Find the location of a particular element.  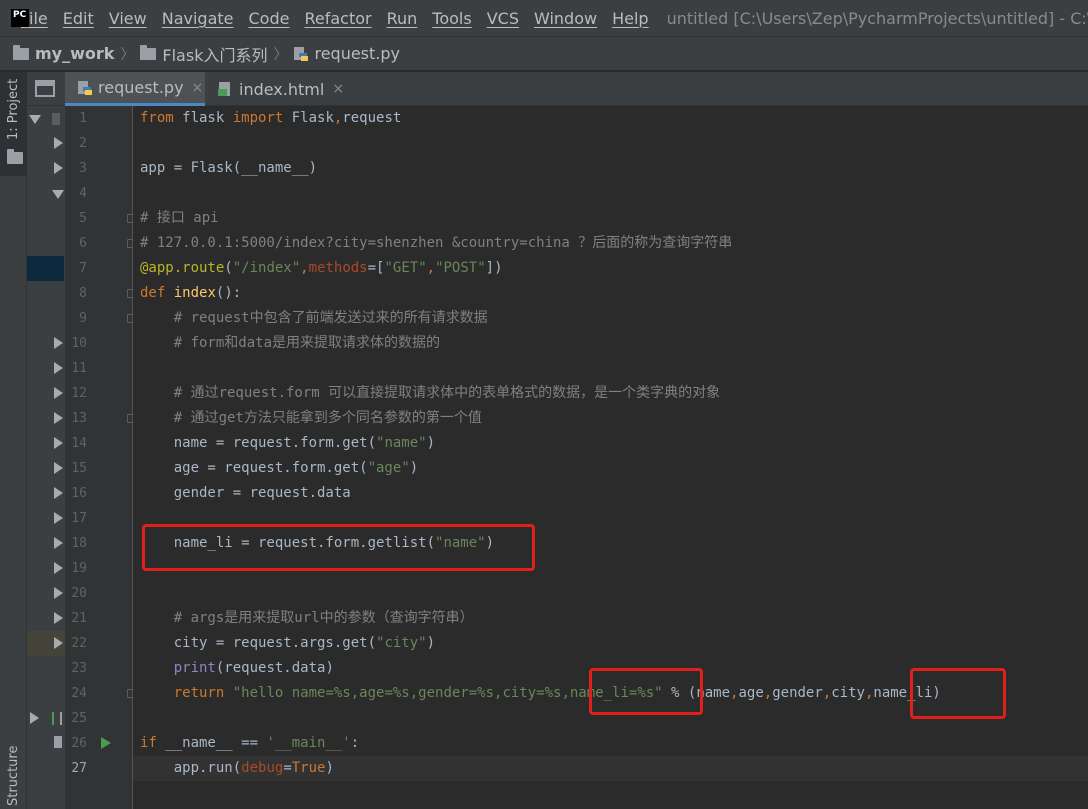

menu-help: Help is located at coordinates (630, 18).